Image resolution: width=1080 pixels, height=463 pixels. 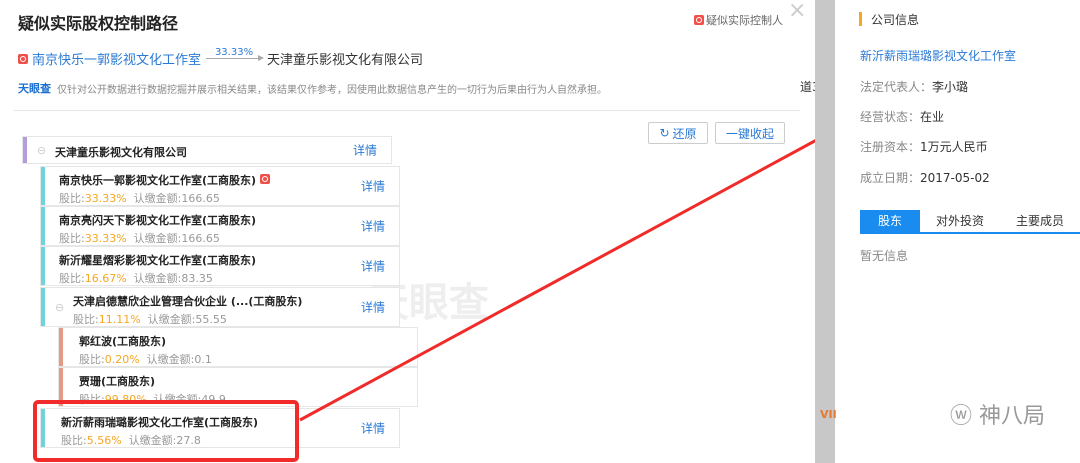 What do you see at coordinates (950, 87) in the screenshot?
I see `value: 李小璐` at bounding box center [950, 87].